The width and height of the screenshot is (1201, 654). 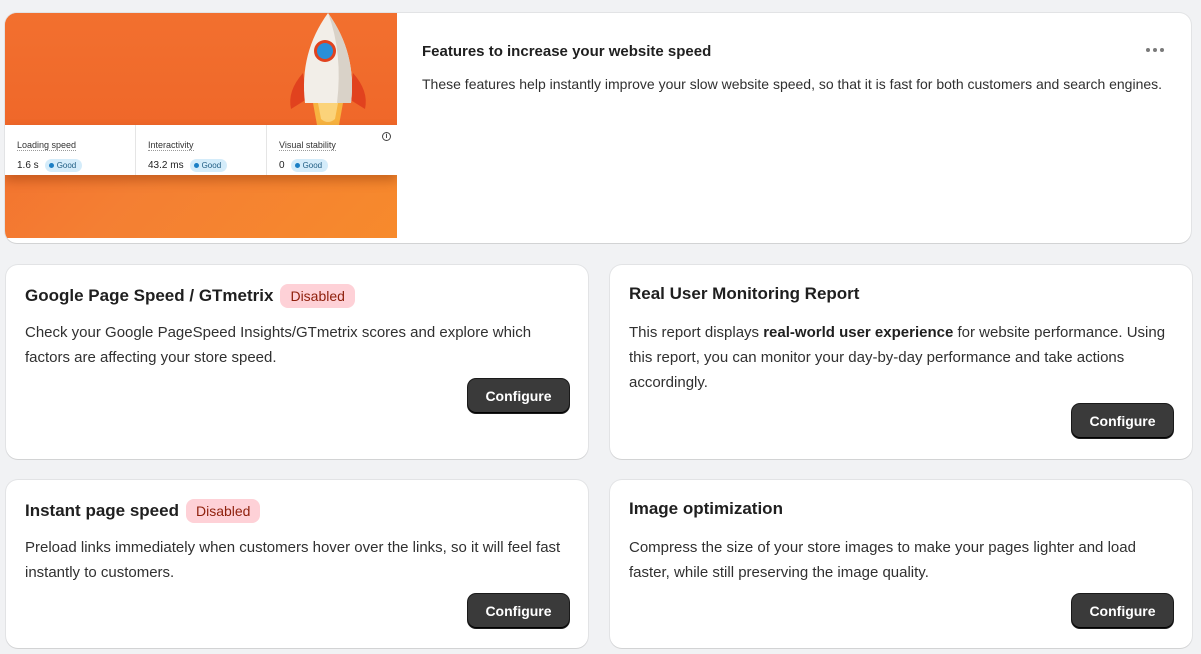 I want to click on metric-visual-stability: Visual stability 0 Good i, so click(x=332, y=150).